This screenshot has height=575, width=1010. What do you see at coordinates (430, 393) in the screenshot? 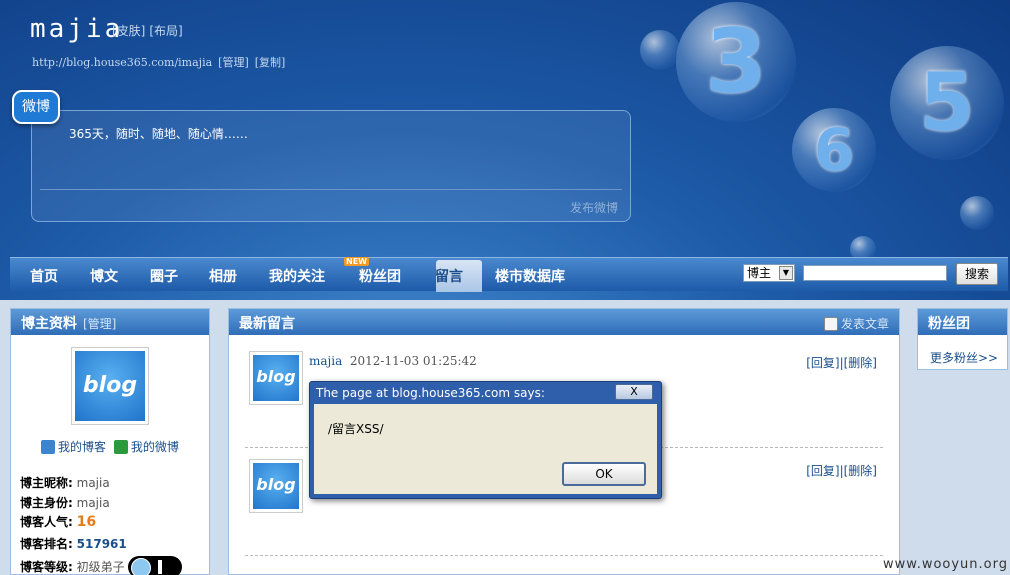
I see `alert-title: The page at blog.house365.com says:` at bounding box center [430, 393].